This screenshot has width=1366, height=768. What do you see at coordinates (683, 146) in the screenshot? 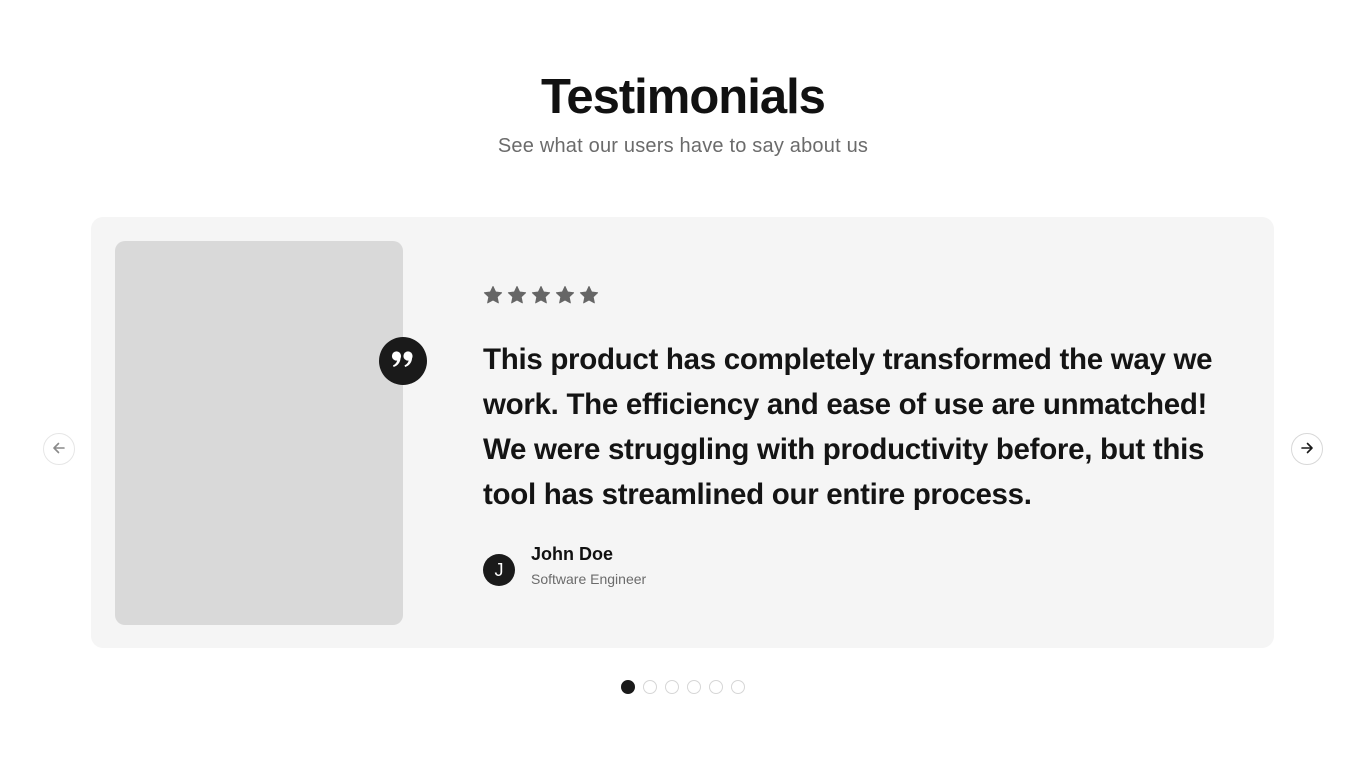
I see `page-subtitle: See what our users have to say about us` at bounding box center [683, 146].